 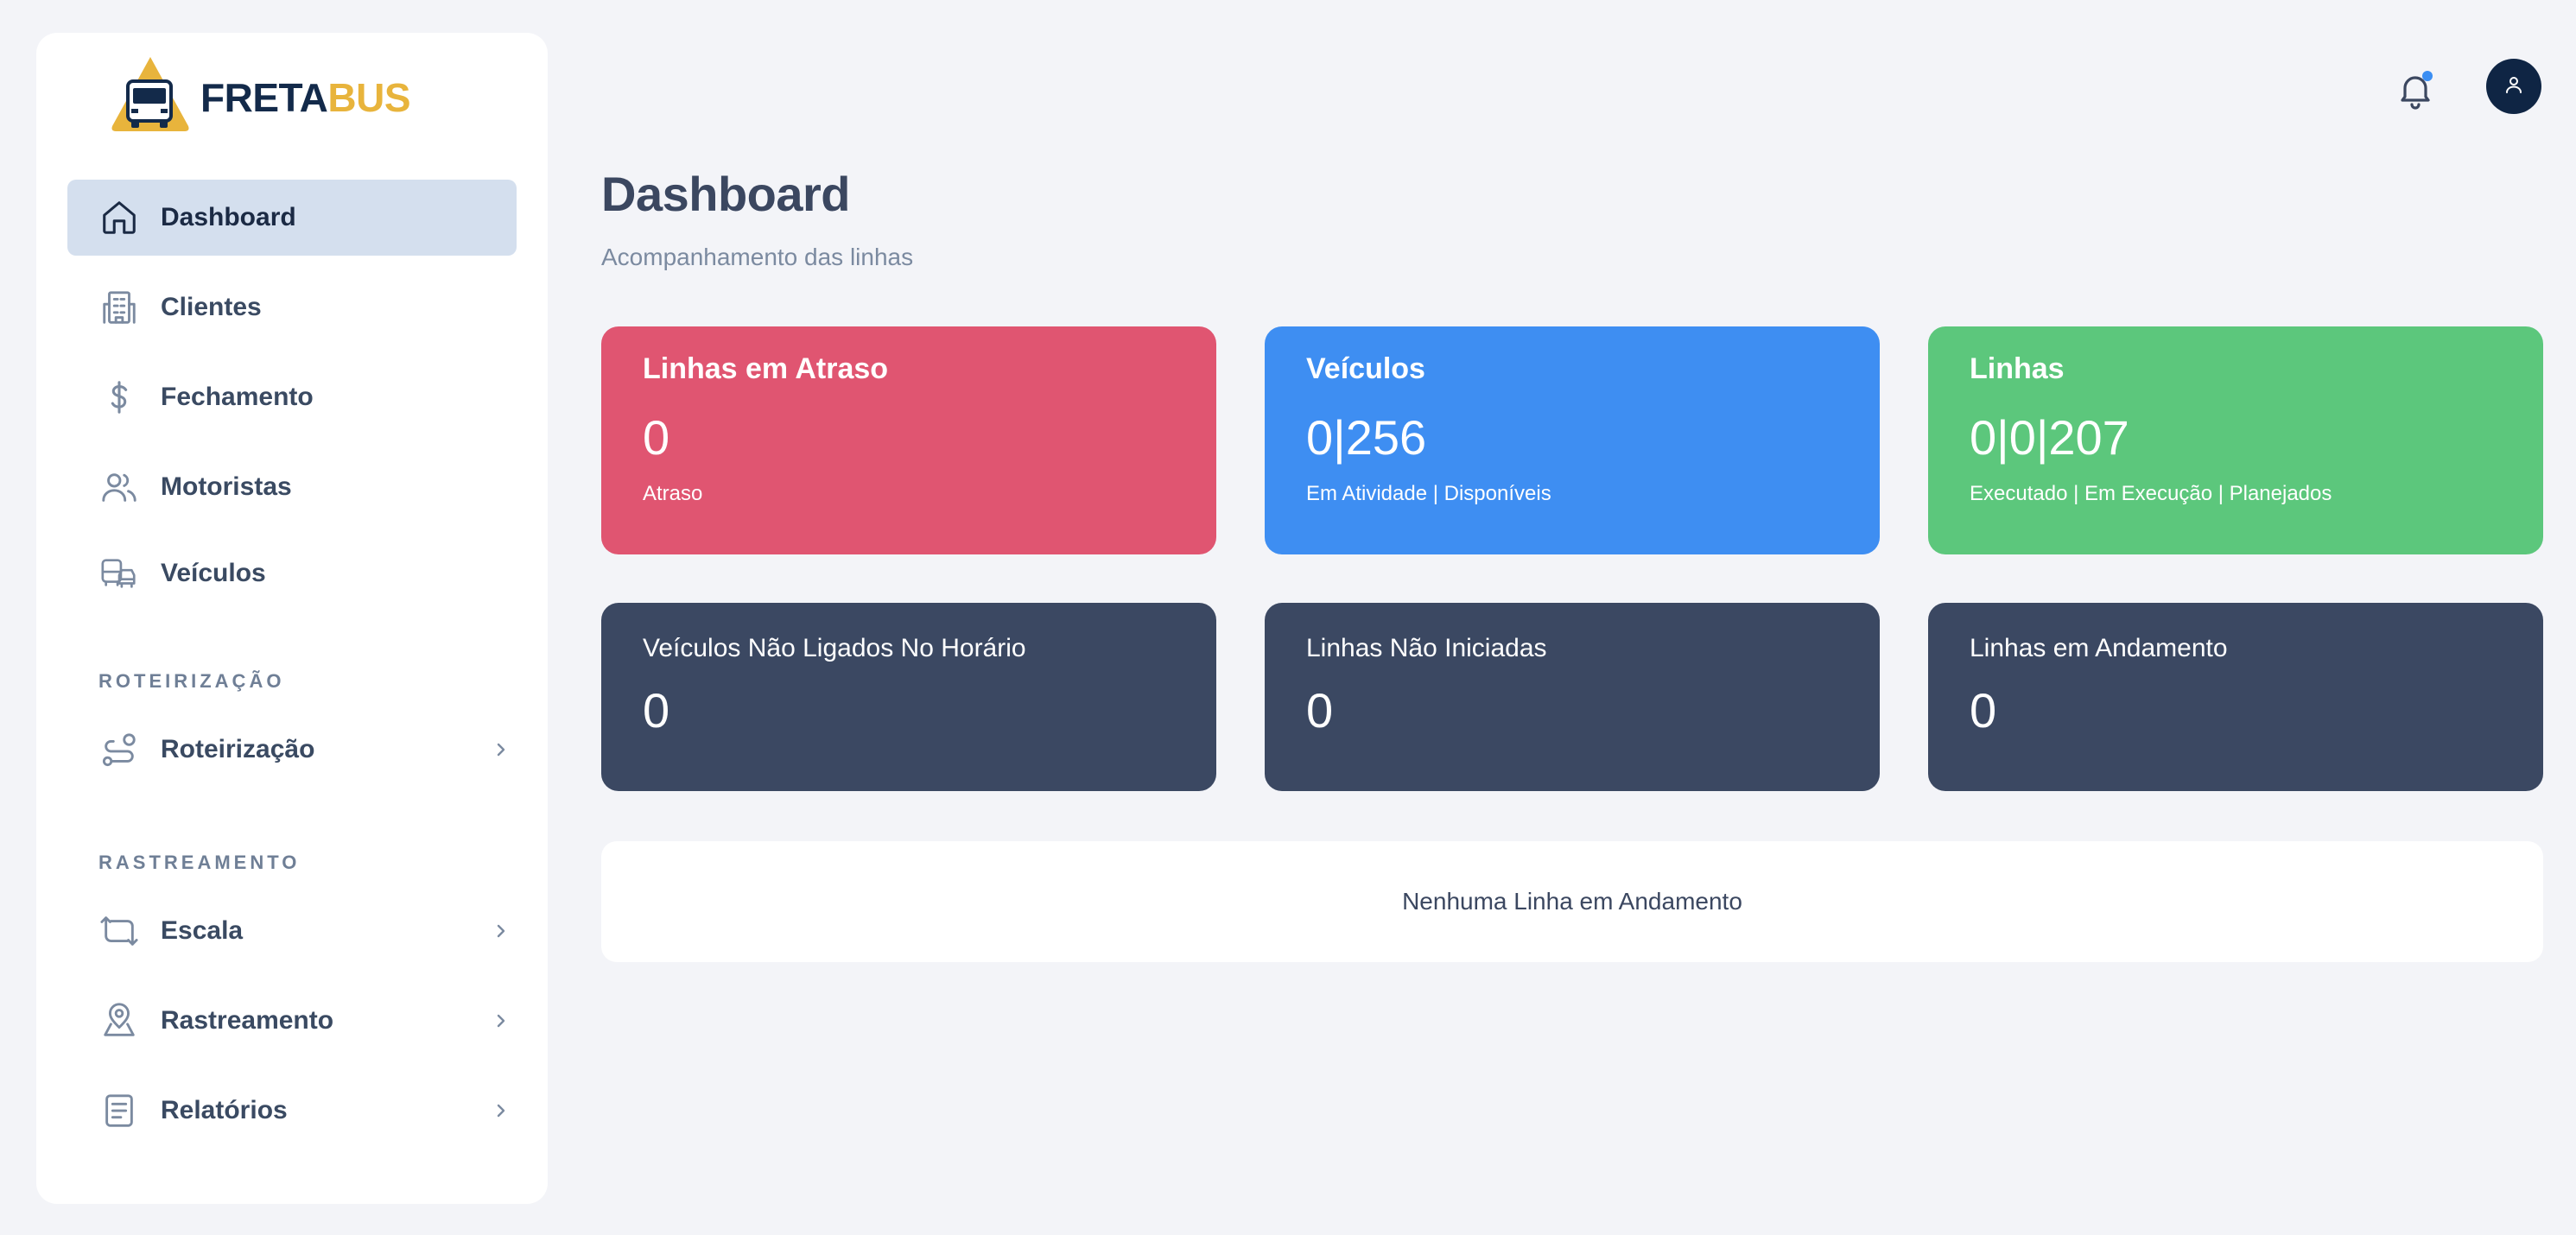 What do you see at coordinates (908, 440) in the screenshot?
I see `card-linhas-em-atraso: Linhas em Atraso 0 Atraso` at bounding box center [908, 440].